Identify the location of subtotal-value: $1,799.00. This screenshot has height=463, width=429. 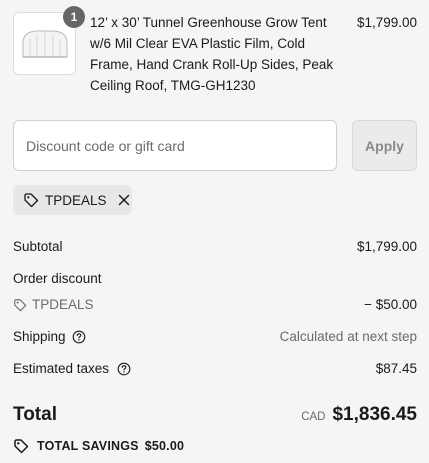
(386, 246).